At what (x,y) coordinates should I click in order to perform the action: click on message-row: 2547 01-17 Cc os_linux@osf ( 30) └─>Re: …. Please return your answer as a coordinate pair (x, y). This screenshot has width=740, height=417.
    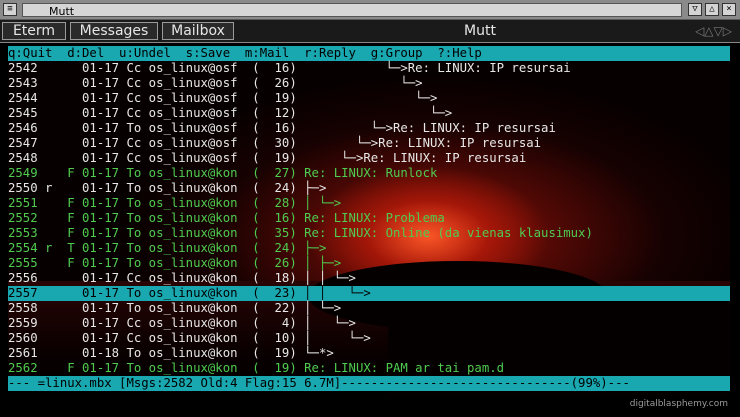
    Looking at the image, I should click on (369, 143).